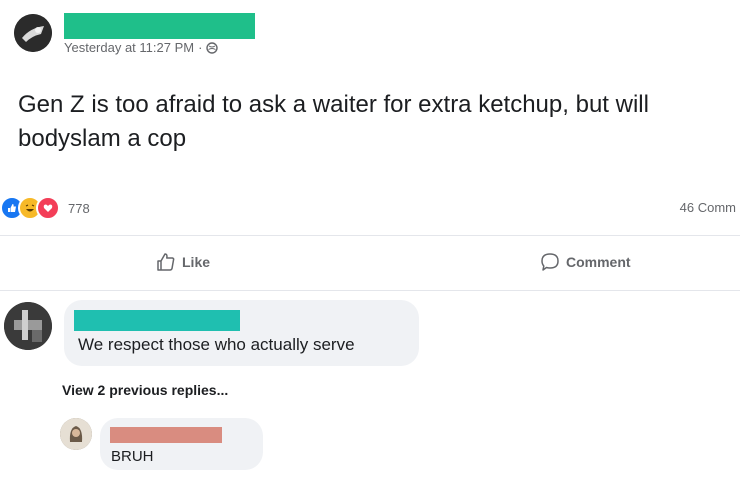  I want to click on reactions-summary: 778, so click(45, 208).